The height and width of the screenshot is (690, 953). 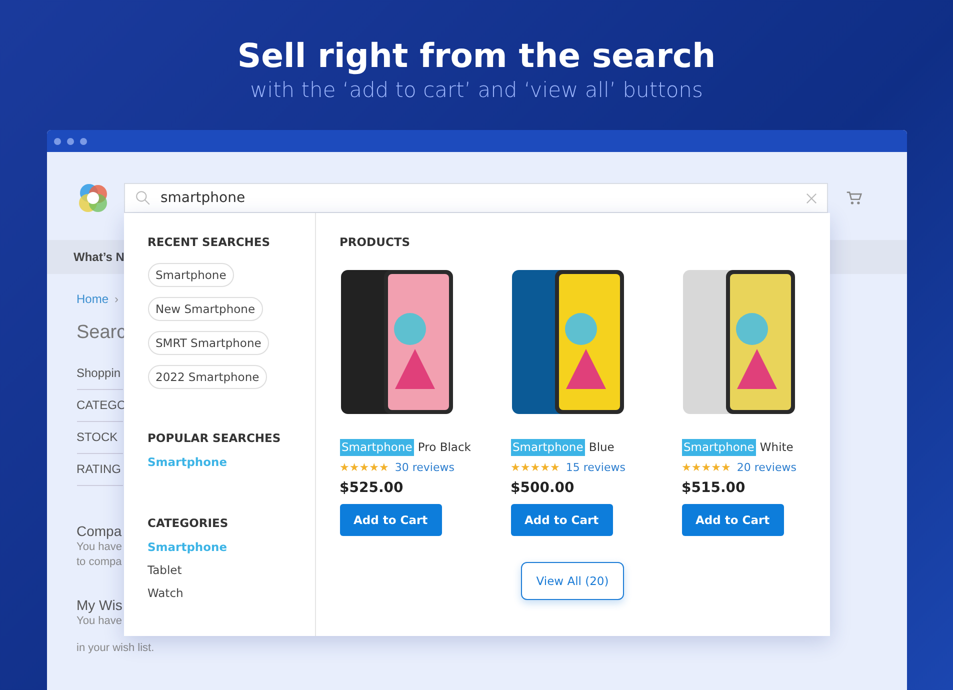 What do you see at coordinates (372, 488) in the screenshot?
I see `price: $525.00` at bounding box center [372, 488].